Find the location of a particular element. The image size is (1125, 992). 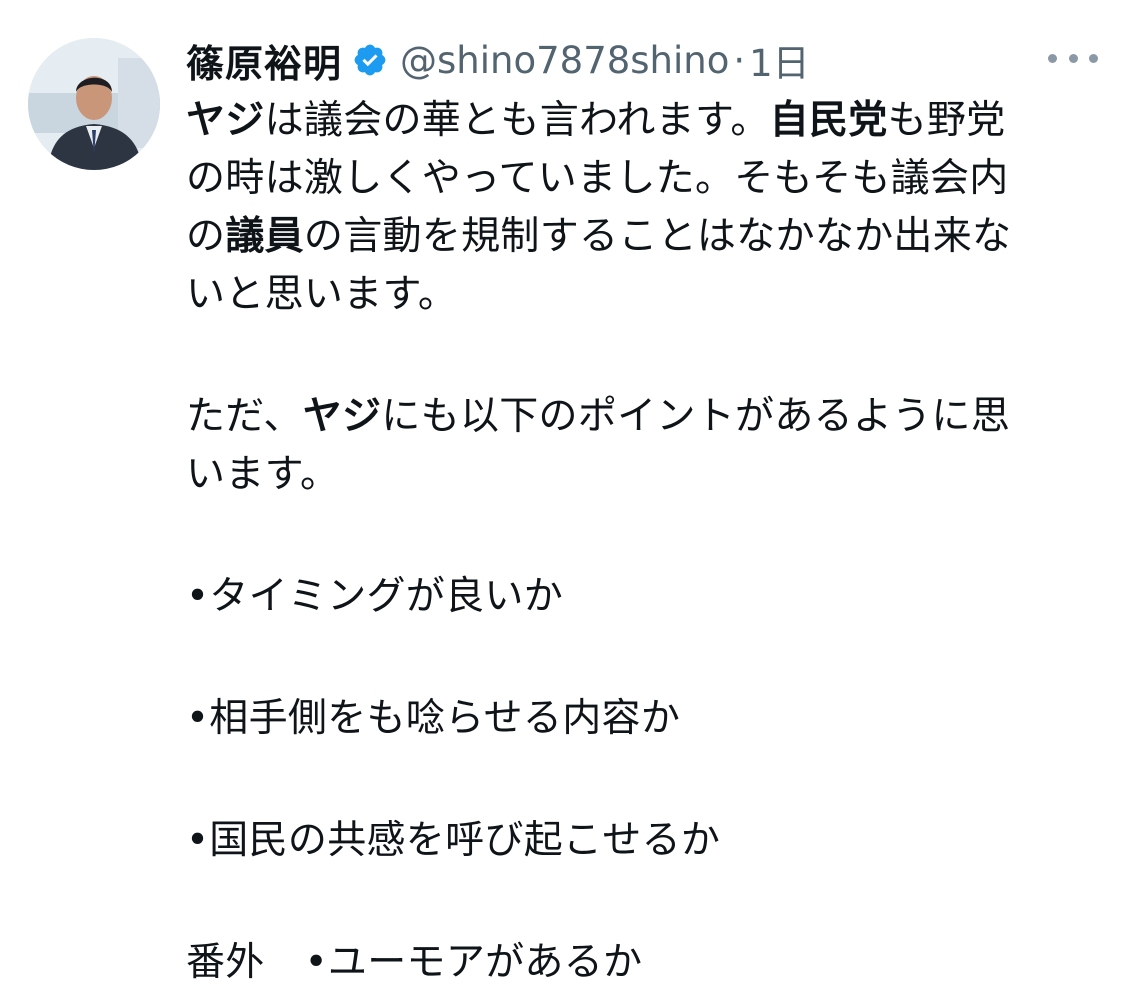

tweet-line: いと思います。 is located at coordinates (322, 294).